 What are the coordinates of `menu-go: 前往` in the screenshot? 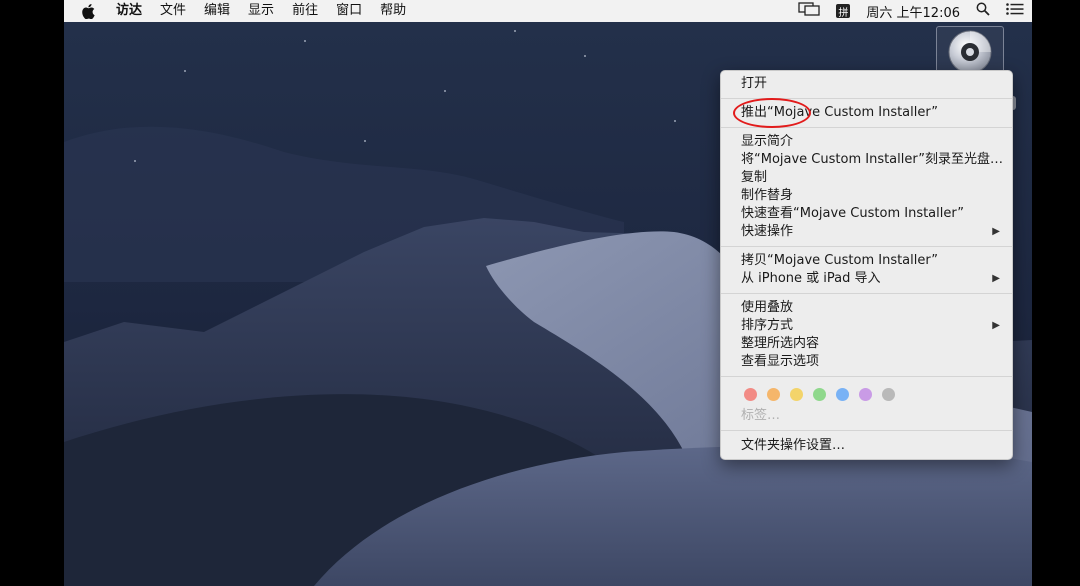 It's located at (305, 11).